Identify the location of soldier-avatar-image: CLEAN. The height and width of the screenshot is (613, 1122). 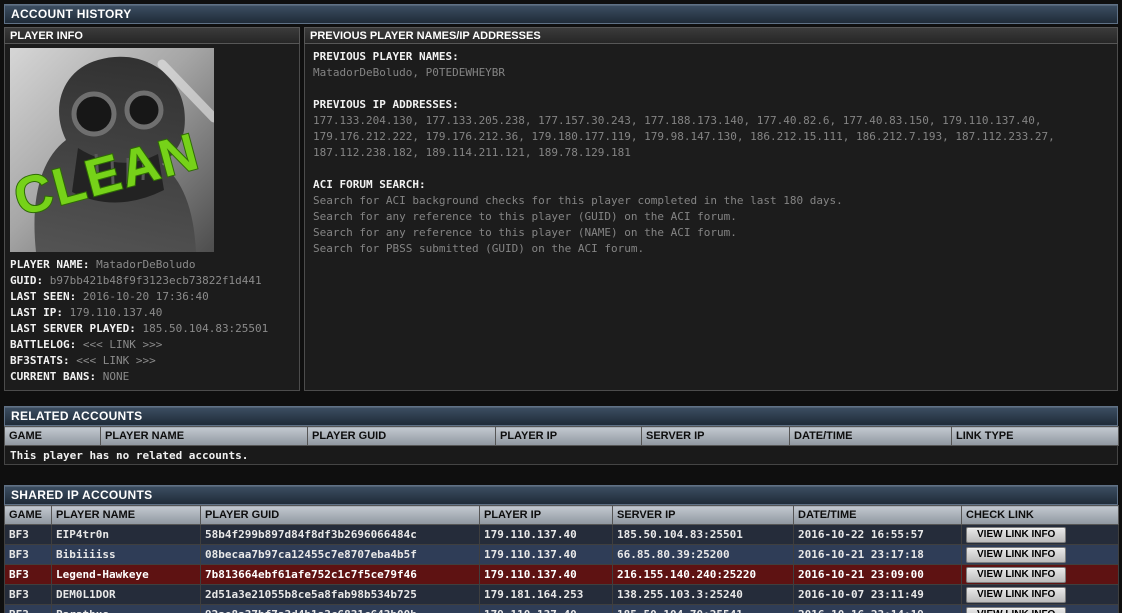
(113, 150).